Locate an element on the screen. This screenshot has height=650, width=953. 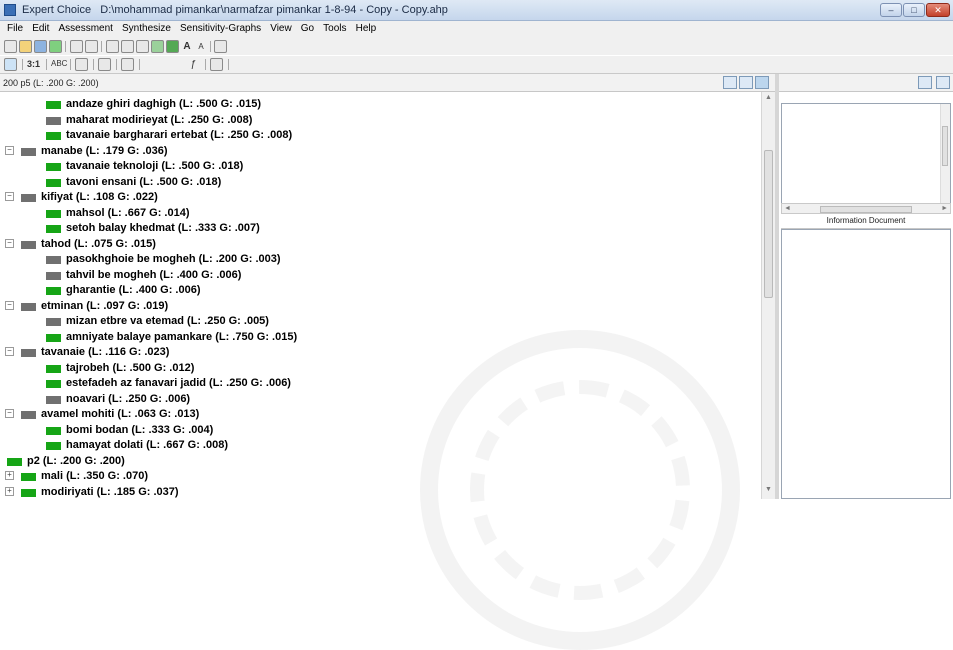
node-label: tahvil be mogheh (L: .400 G: .006) is located at coordinates (154, 274).